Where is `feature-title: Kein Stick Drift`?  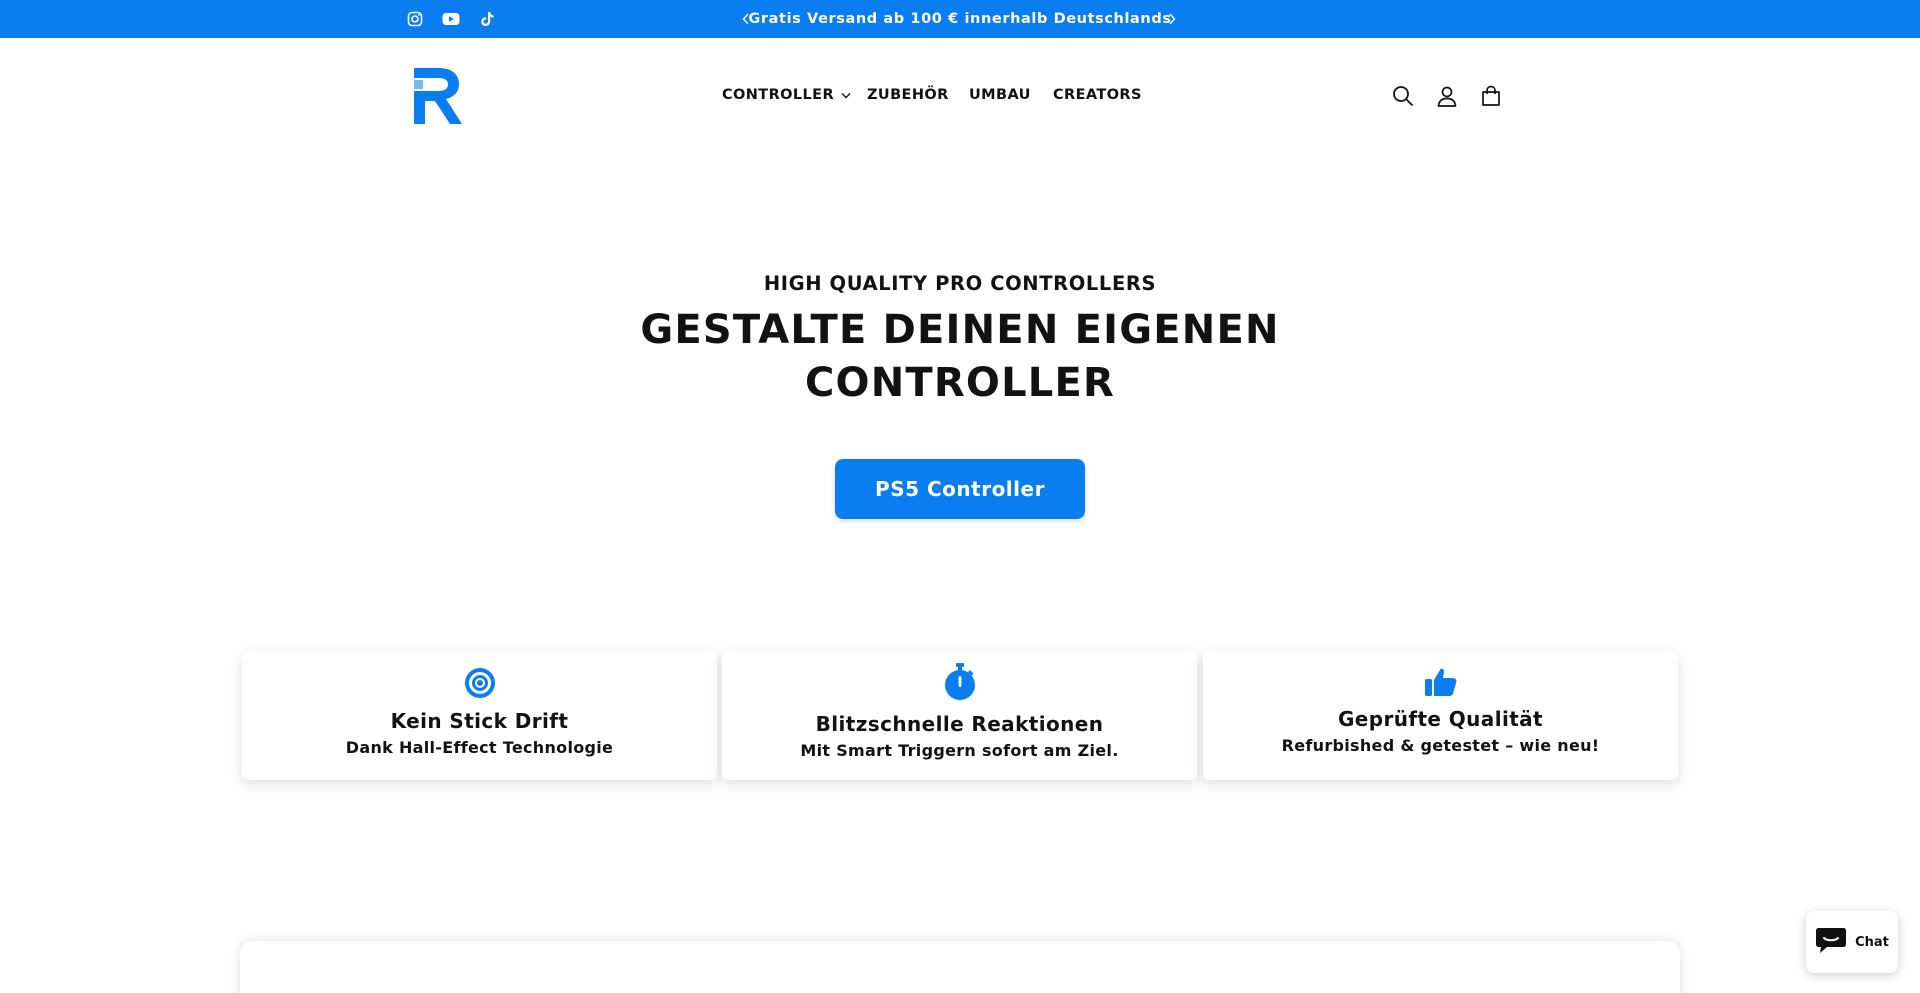
feature-title: Kein Stick Drift is located at coordinates (479, 721).